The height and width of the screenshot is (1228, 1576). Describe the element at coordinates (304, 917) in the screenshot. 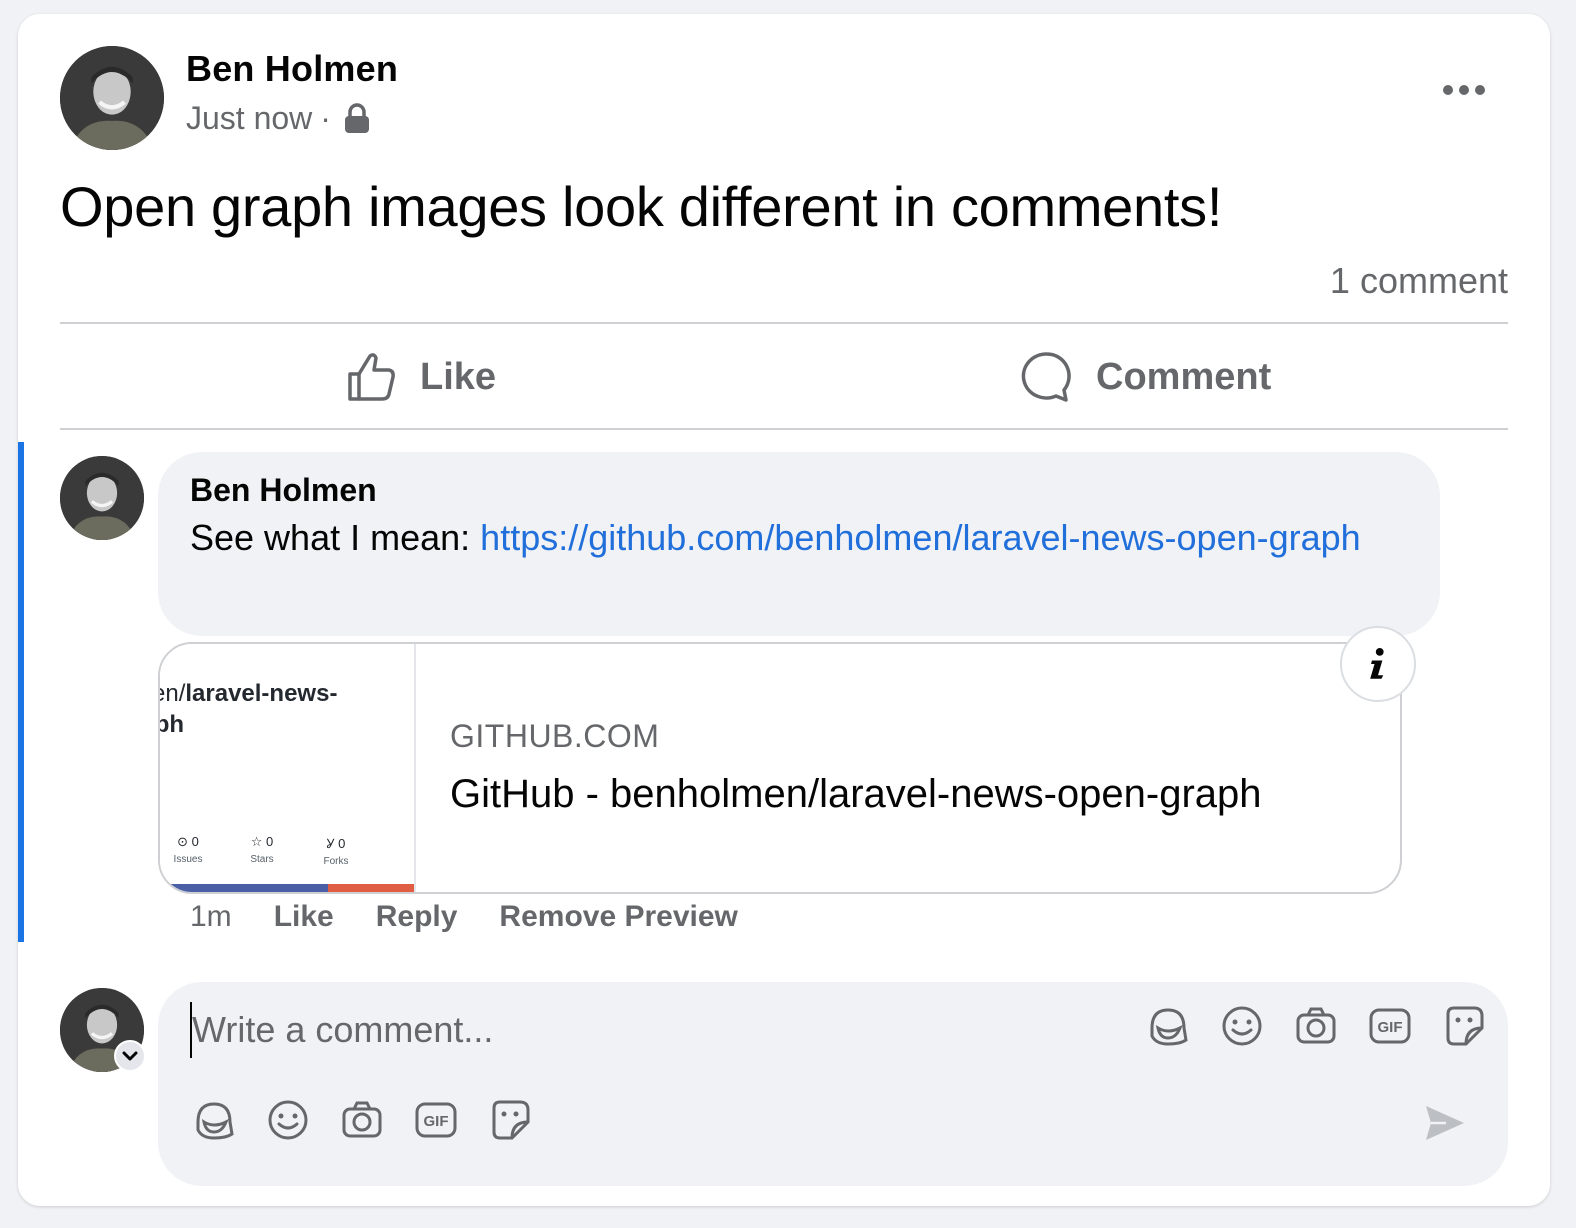

I see `comment-like-button: Like` at that location.